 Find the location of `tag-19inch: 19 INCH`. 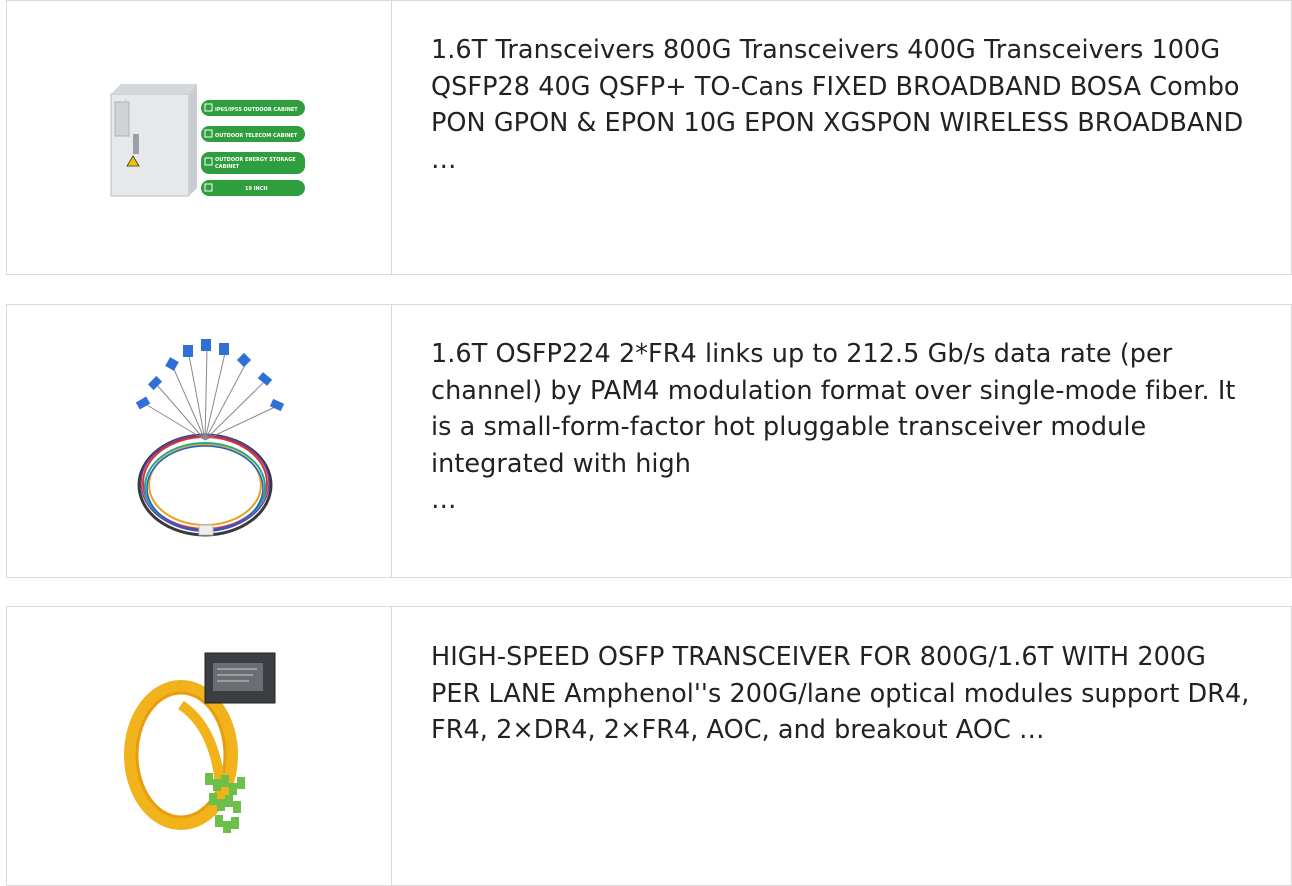

tag-19inch: 19 INCH is located at coordinates (256, 189).